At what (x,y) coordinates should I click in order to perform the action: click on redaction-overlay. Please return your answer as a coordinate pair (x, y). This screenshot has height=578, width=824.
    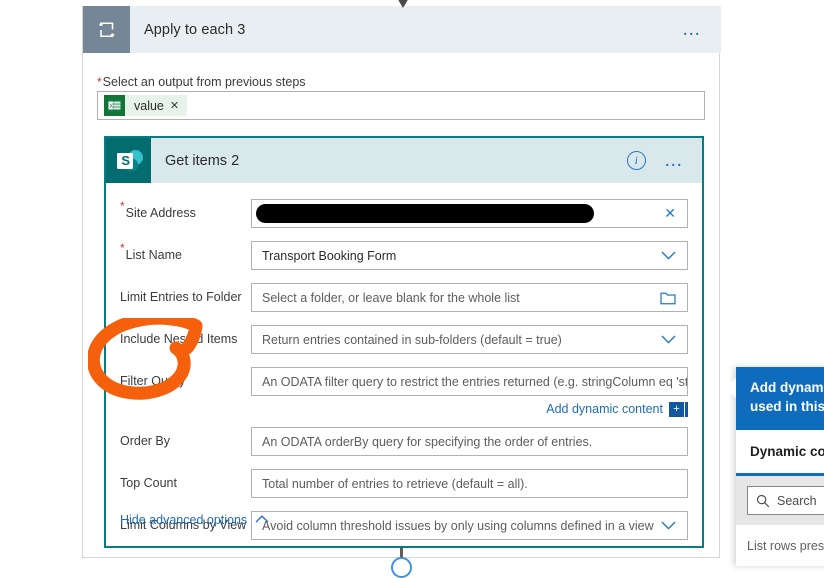
    Looking at the image, I should click on (425, 213).